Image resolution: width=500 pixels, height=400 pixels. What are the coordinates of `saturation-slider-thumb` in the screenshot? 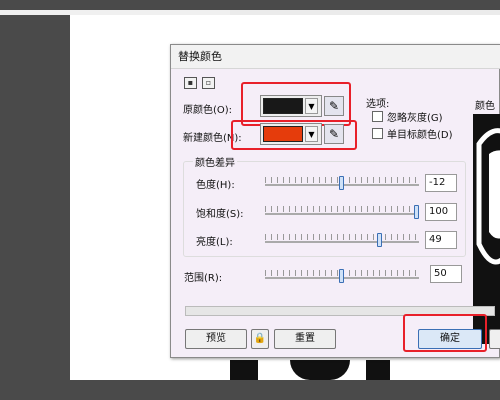 It's located at (416, 212).